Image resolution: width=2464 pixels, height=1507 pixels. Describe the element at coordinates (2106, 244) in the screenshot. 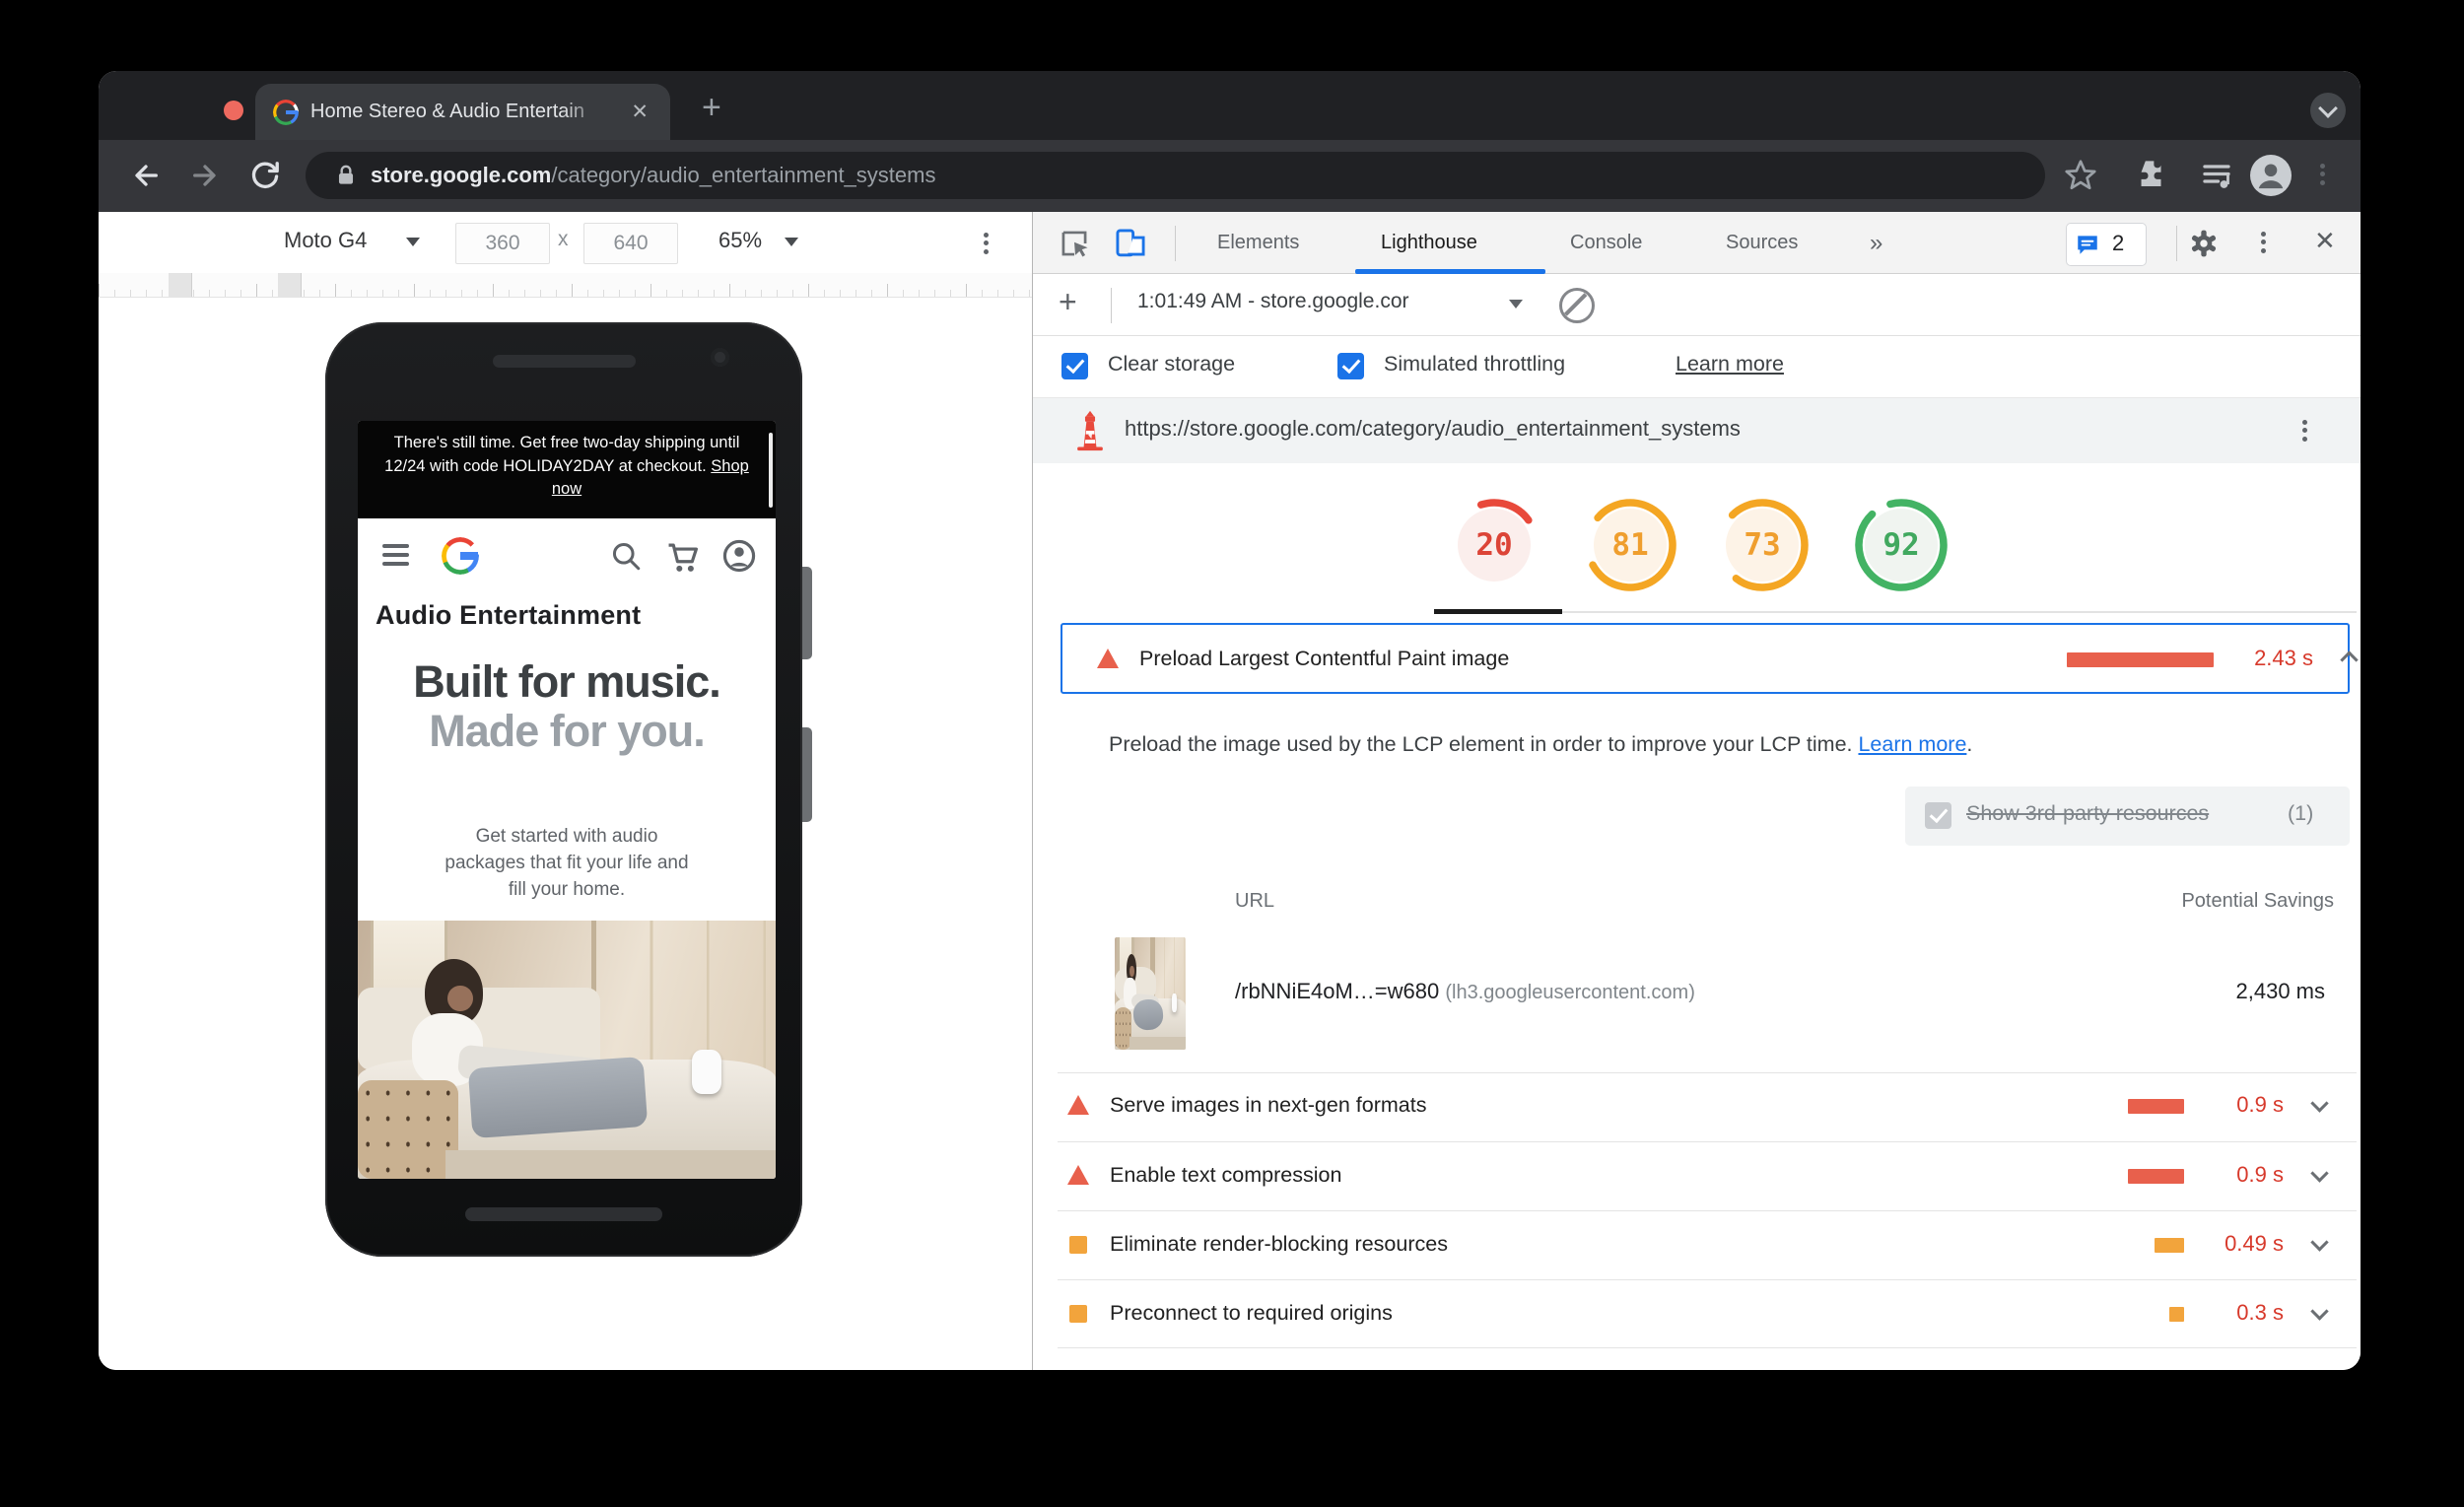

I see `issues-button: 2` at that location.